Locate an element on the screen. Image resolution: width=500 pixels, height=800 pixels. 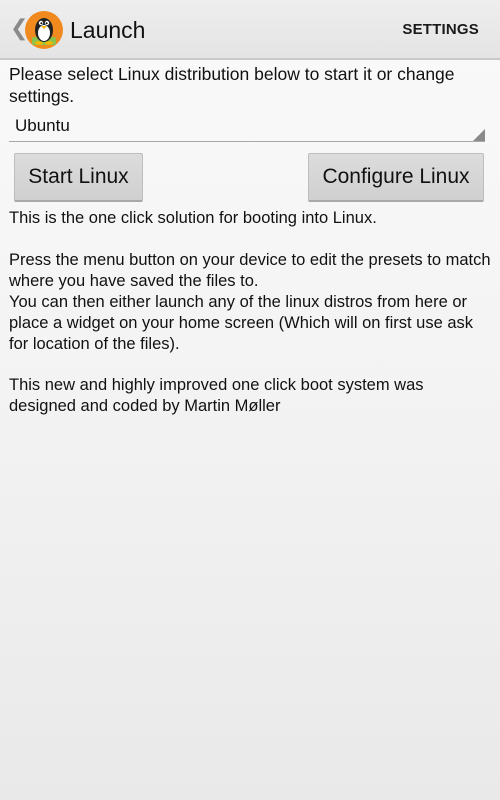
configure-linux-button: Configure Linux is located at coordinates (396, 177).